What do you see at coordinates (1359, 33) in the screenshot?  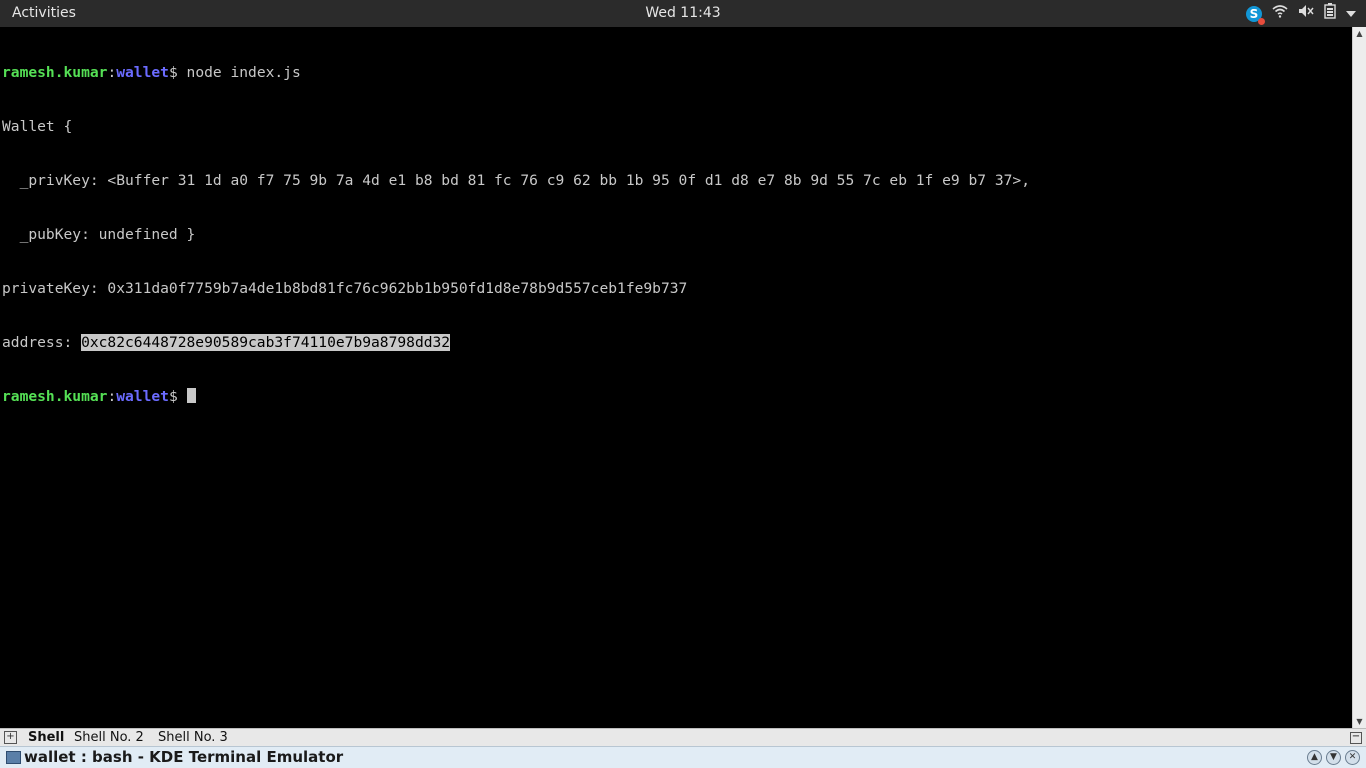 I see `scroll-up-arrow-icon: ▲` at bounding box center [1359, 33].